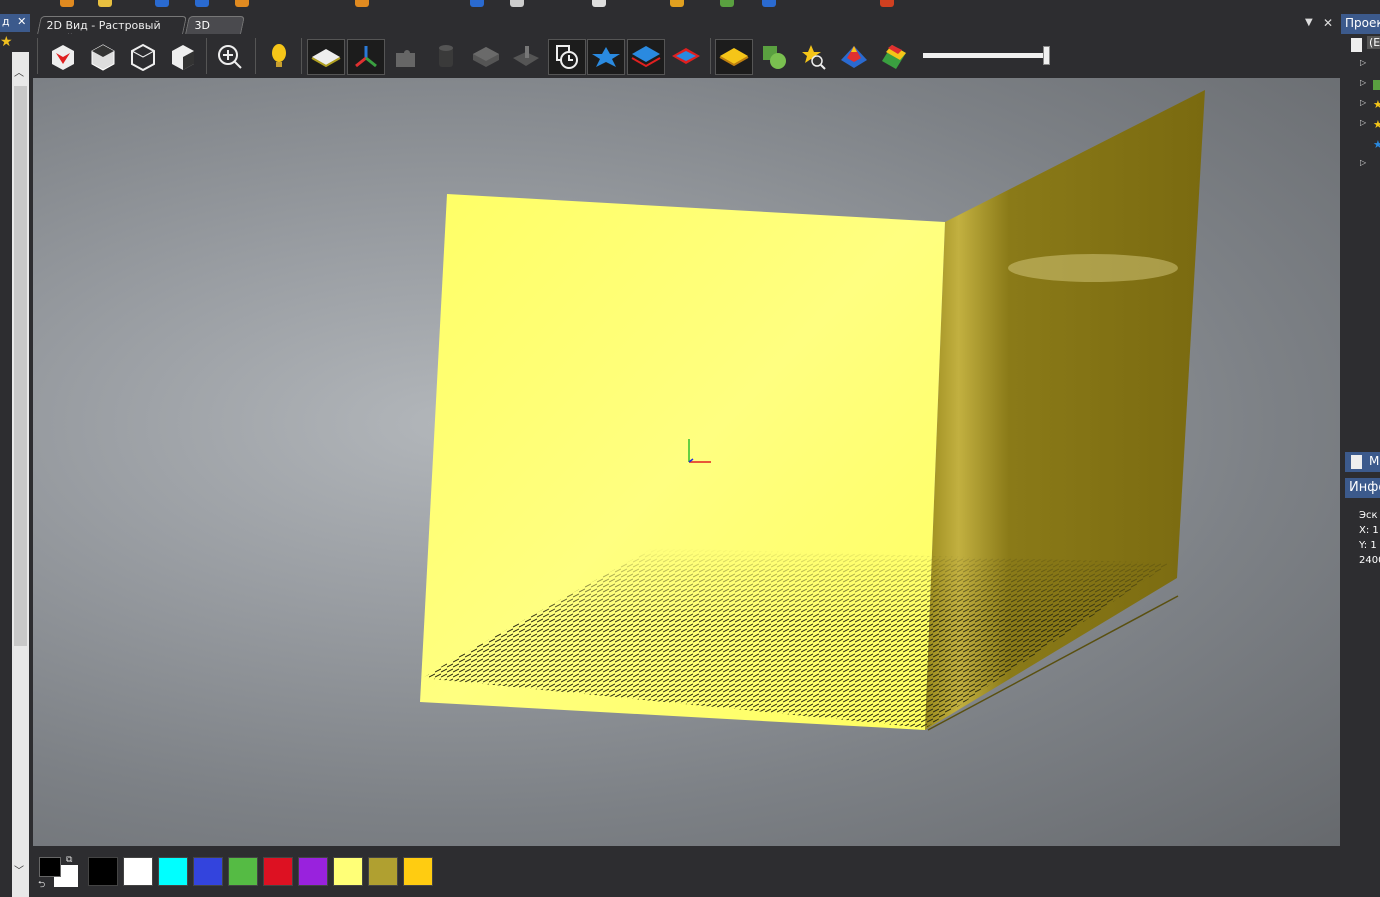 Image resolution: width=1380 pixels, height=897 pixels. I want to click on shapes-icon, so click(774, 57).